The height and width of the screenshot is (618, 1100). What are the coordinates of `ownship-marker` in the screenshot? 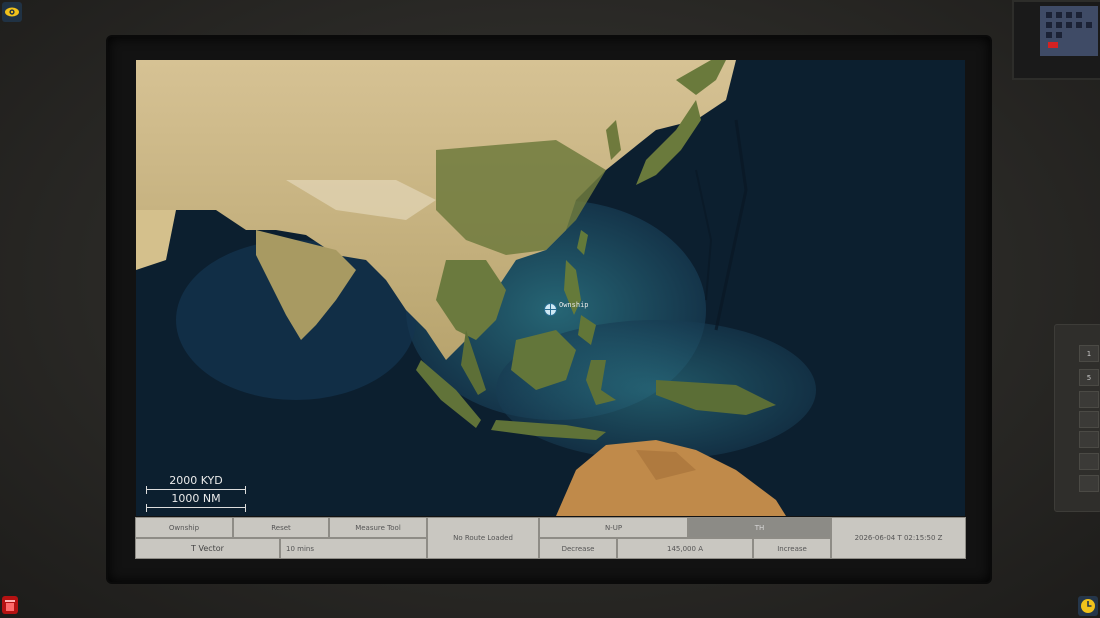 It's located at (550, 309).